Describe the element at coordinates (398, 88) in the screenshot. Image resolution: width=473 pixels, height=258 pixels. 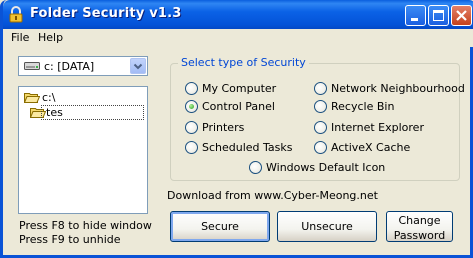
I see `radio-label: Network Neighbourhood` at that location.